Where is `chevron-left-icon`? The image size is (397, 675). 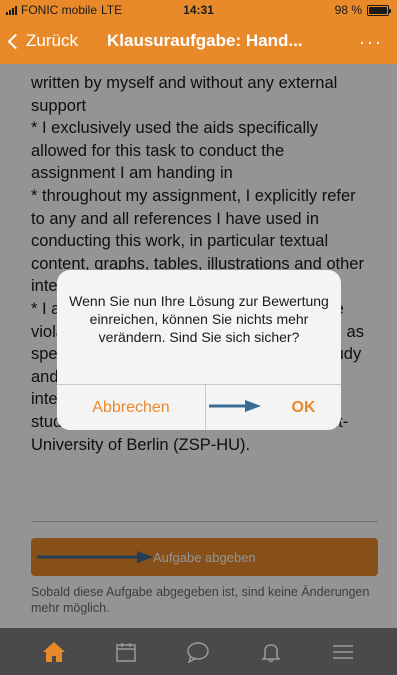
chevron-left-icon is located at coordinates (15, 41).